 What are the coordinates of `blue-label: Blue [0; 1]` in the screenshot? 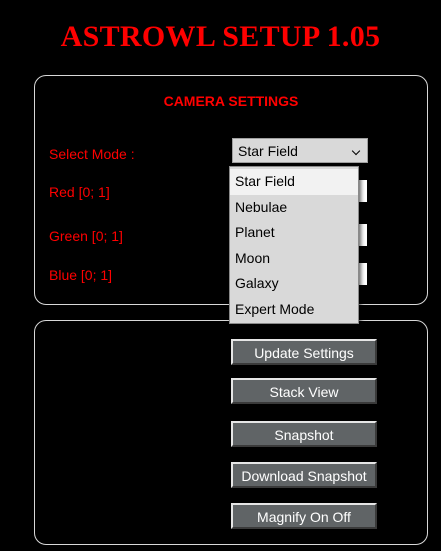 It's located at (81, 275).